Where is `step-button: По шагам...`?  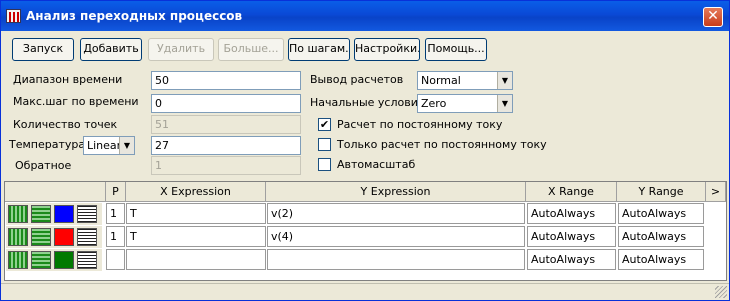
step-button: По шагам... is located at coordinates (319, 49).